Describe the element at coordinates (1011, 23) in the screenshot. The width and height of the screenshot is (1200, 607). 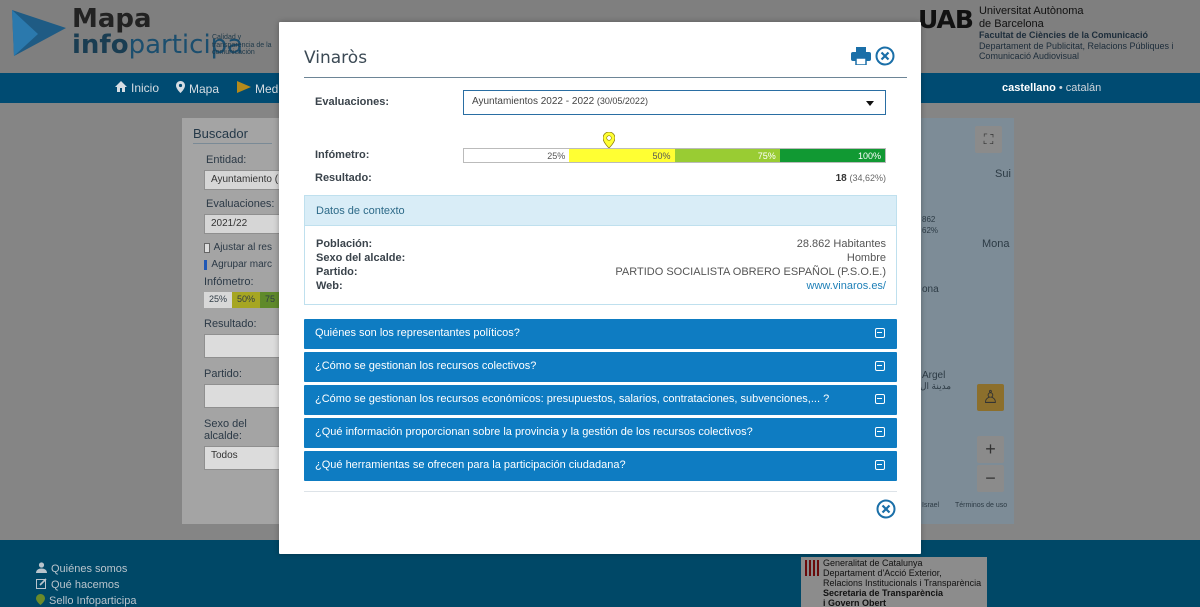
I see `uab-line-2: de Barcelona` at that location.